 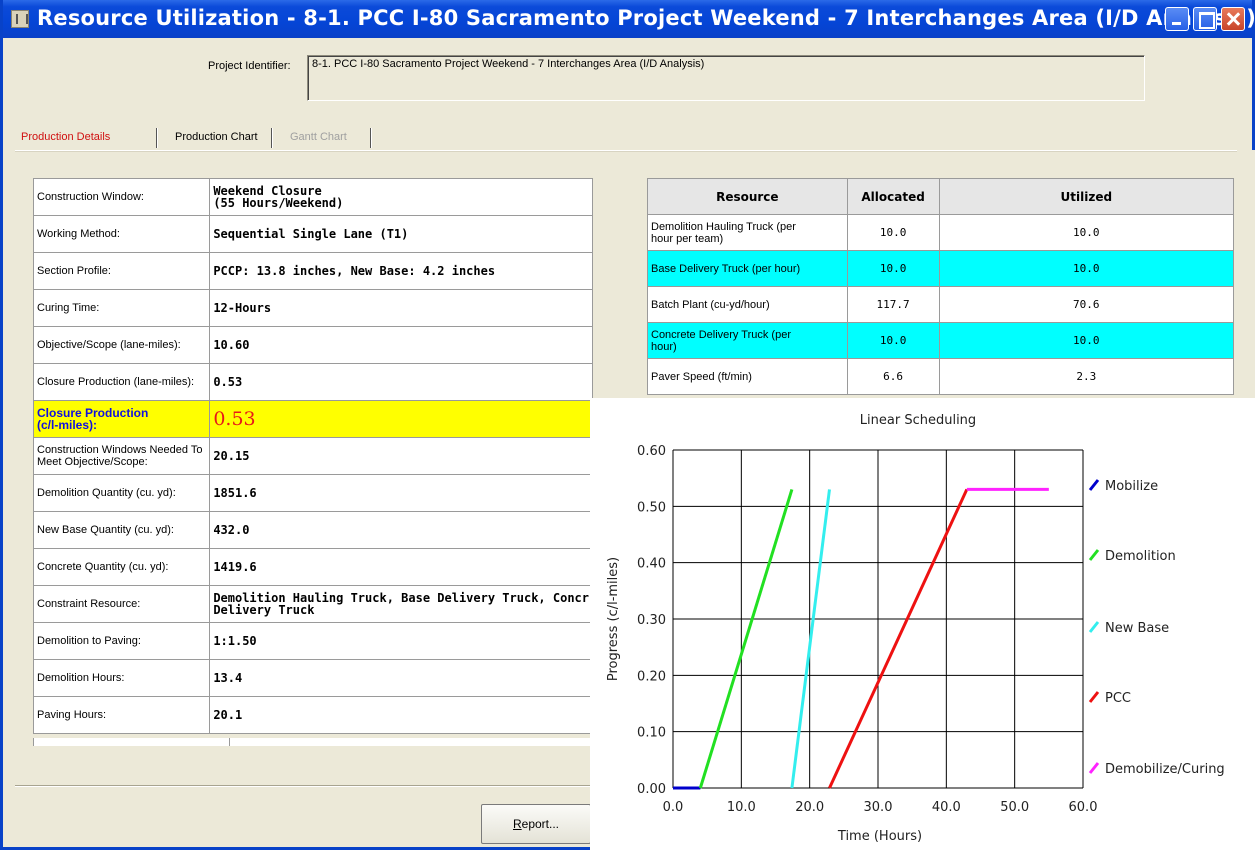 What do you see at coordinates (121, 715) in the screenshot?
I see `details-label-cell: Paving Hours:` at bounding box center [121, 715].